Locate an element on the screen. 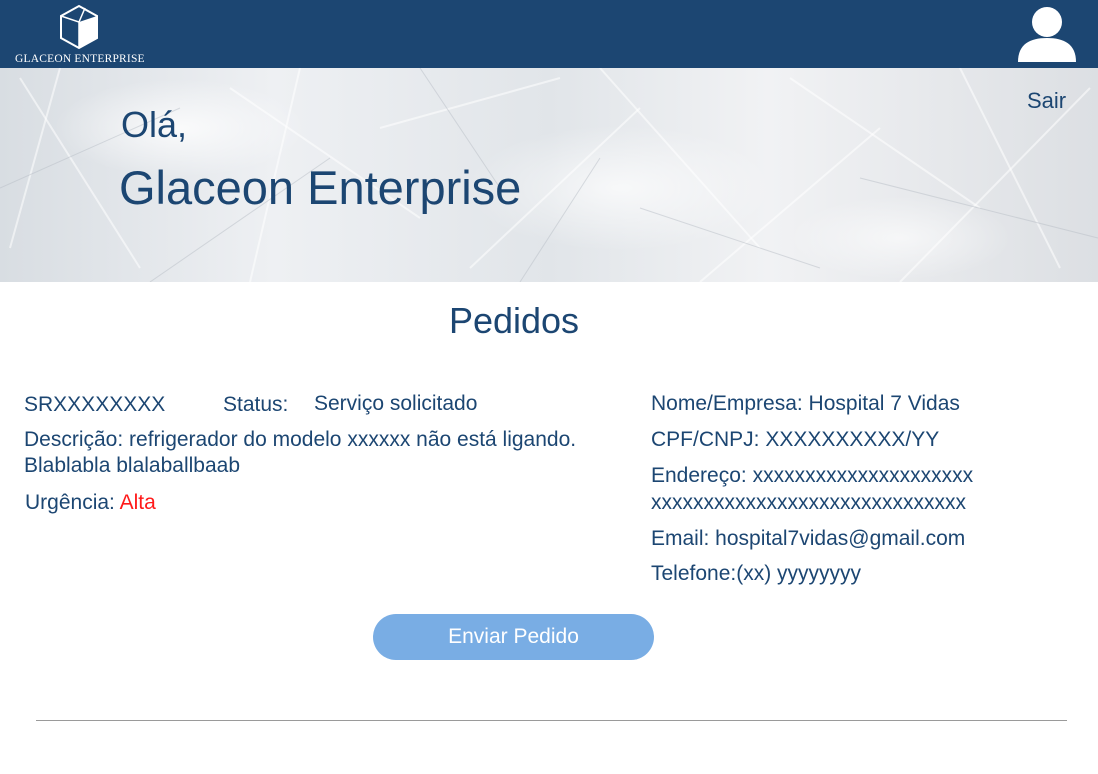 This screenshot has height=774, width=1098. urgency-label: Urgência: is located at coordinates (70, 502).